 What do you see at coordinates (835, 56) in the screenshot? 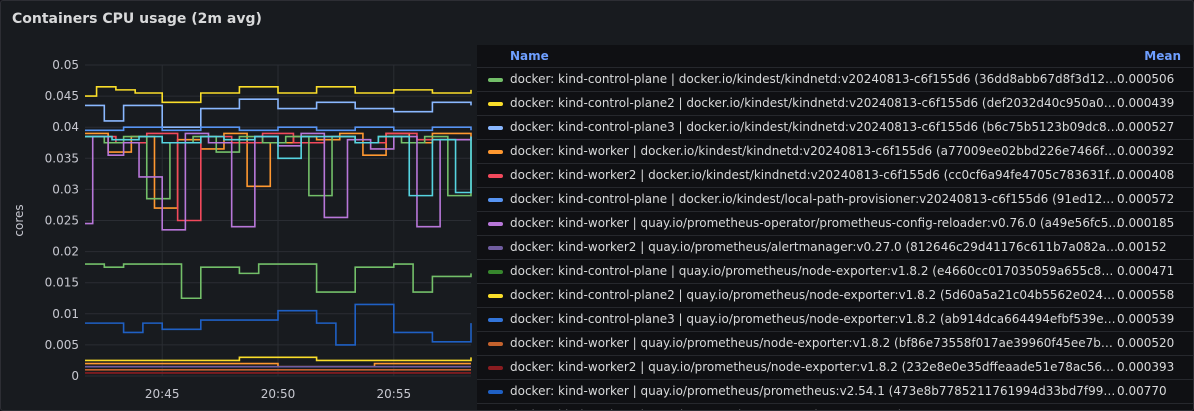
I see `legend-header: Name Mean` at bounding box center [835, 56].